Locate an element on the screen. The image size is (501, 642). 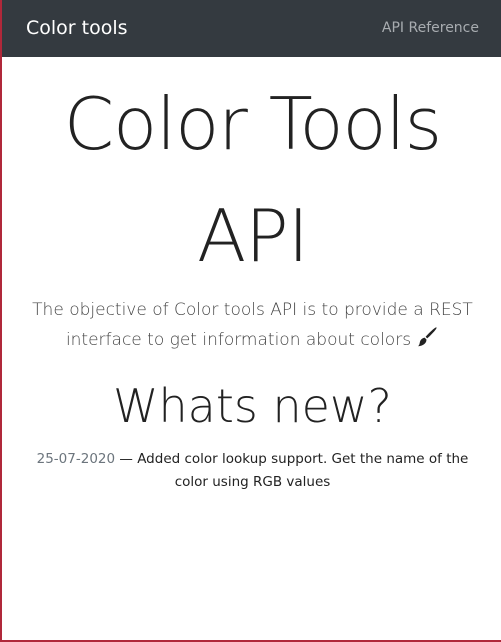
paintbrush-icon is located at coordinates (427, 337).